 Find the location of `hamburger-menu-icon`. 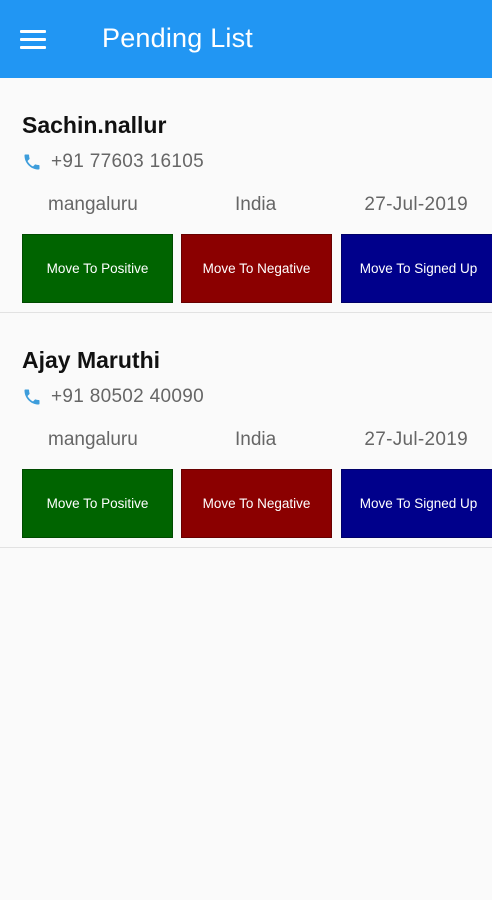

hamburger-menu-icon is located at coordinates (40, 39).